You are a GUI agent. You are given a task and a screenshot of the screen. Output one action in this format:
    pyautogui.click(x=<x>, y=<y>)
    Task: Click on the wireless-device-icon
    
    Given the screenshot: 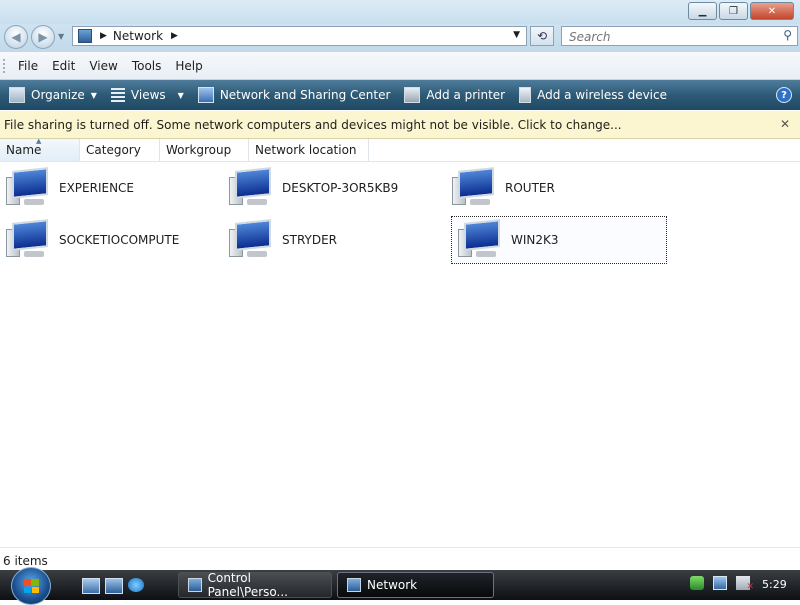 What is the action you would take?
    pyautogui.click(x=525, y=95)
    